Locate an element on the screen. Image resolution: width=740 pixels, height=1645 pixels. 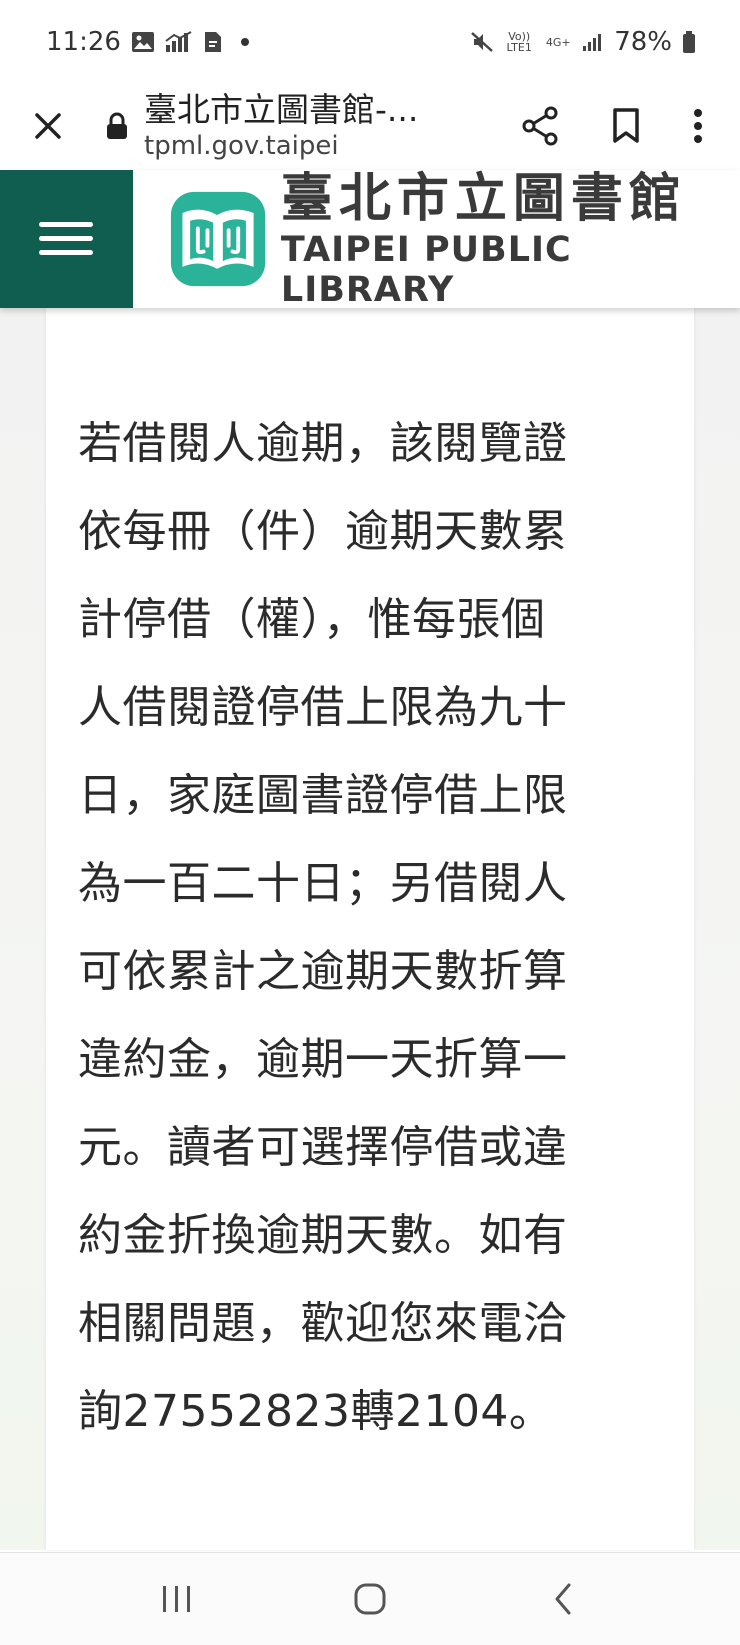
site-header: 臺北市立圖書館 TAIPEI PUBLIC LIBRARY is located at coordinates (370, 239).